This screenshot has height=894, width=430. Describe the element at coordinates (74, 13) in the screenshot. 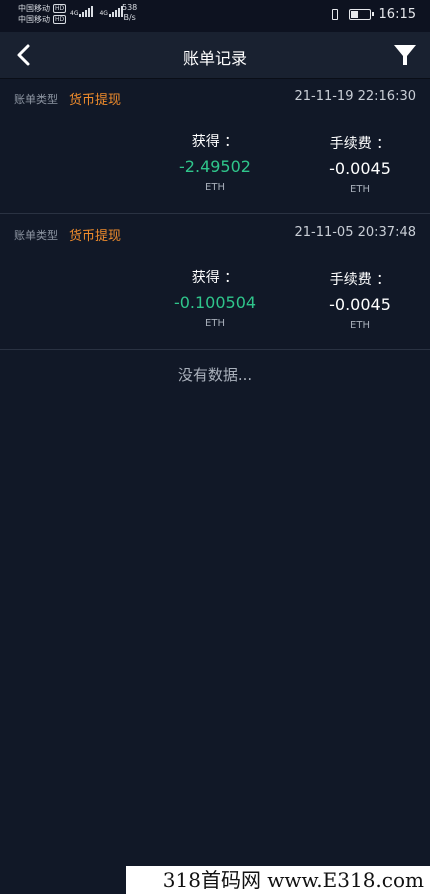

I see `network-type-1: 4G` at that location.